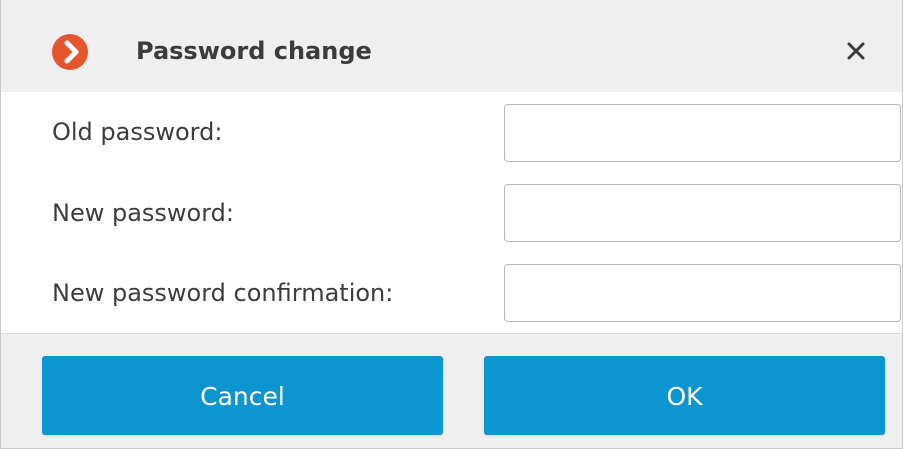 The width and height of the screenshot is (903, 449). What do you see at coordinates (70, 52) in the screenshot?
I see `chevron-right-circle-icon` at bounding box center [70, 52].